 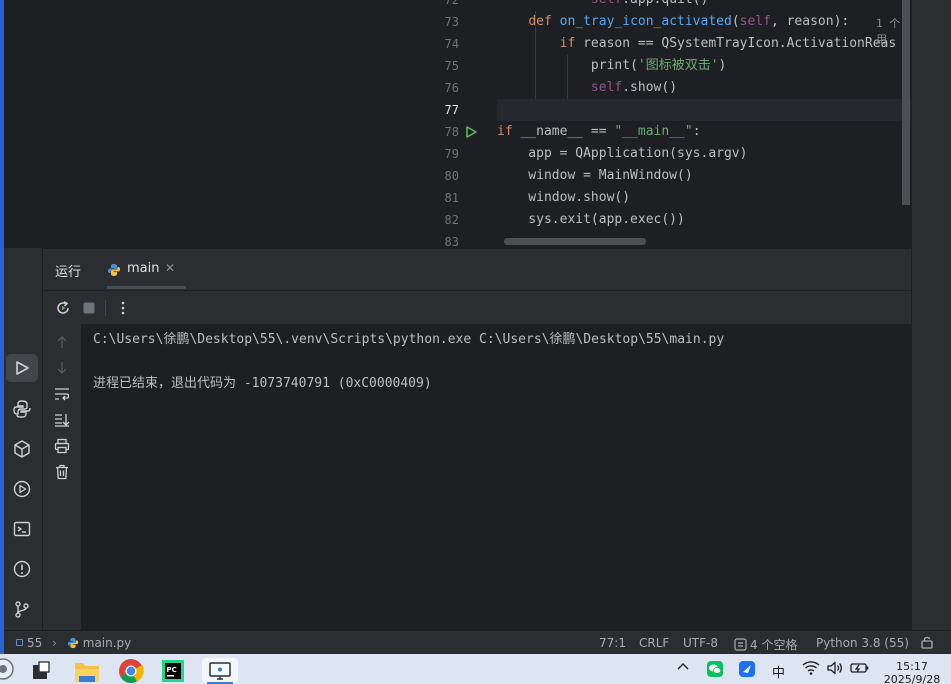 I want to click on code-token: on_tray_icon_activated, so click(x=645, y=21).